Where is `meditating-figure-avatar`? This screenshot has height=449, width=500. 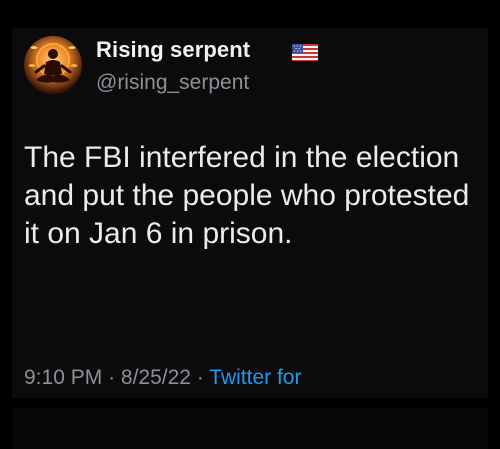
meditating-figure-avatar is located at coordinates (53, 65).